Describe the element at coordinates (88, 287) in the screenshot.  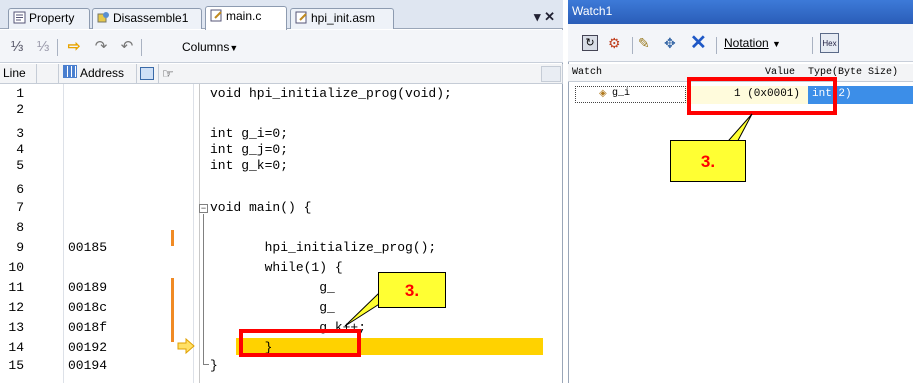
I see `line-address: 00189` at that location.